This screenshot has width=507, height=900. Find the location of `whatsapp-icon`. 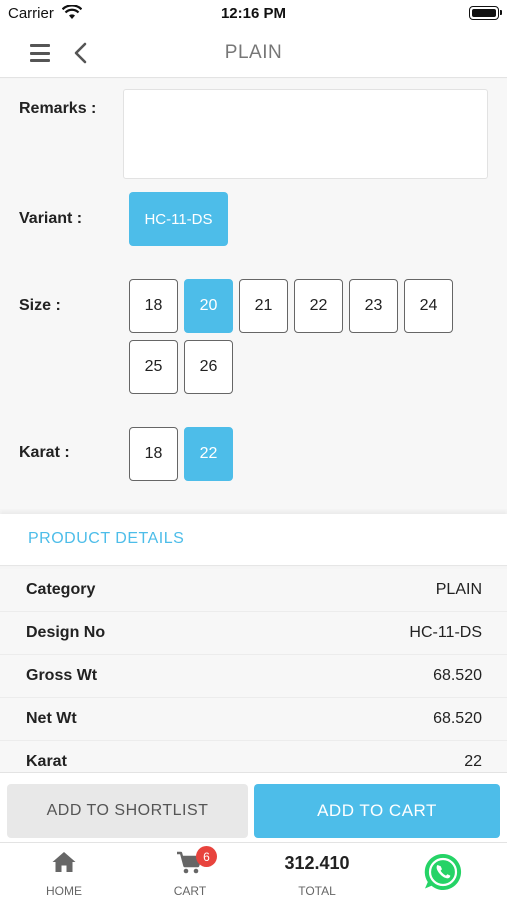

whatsapp-icon is located at coordinates (443, 874).